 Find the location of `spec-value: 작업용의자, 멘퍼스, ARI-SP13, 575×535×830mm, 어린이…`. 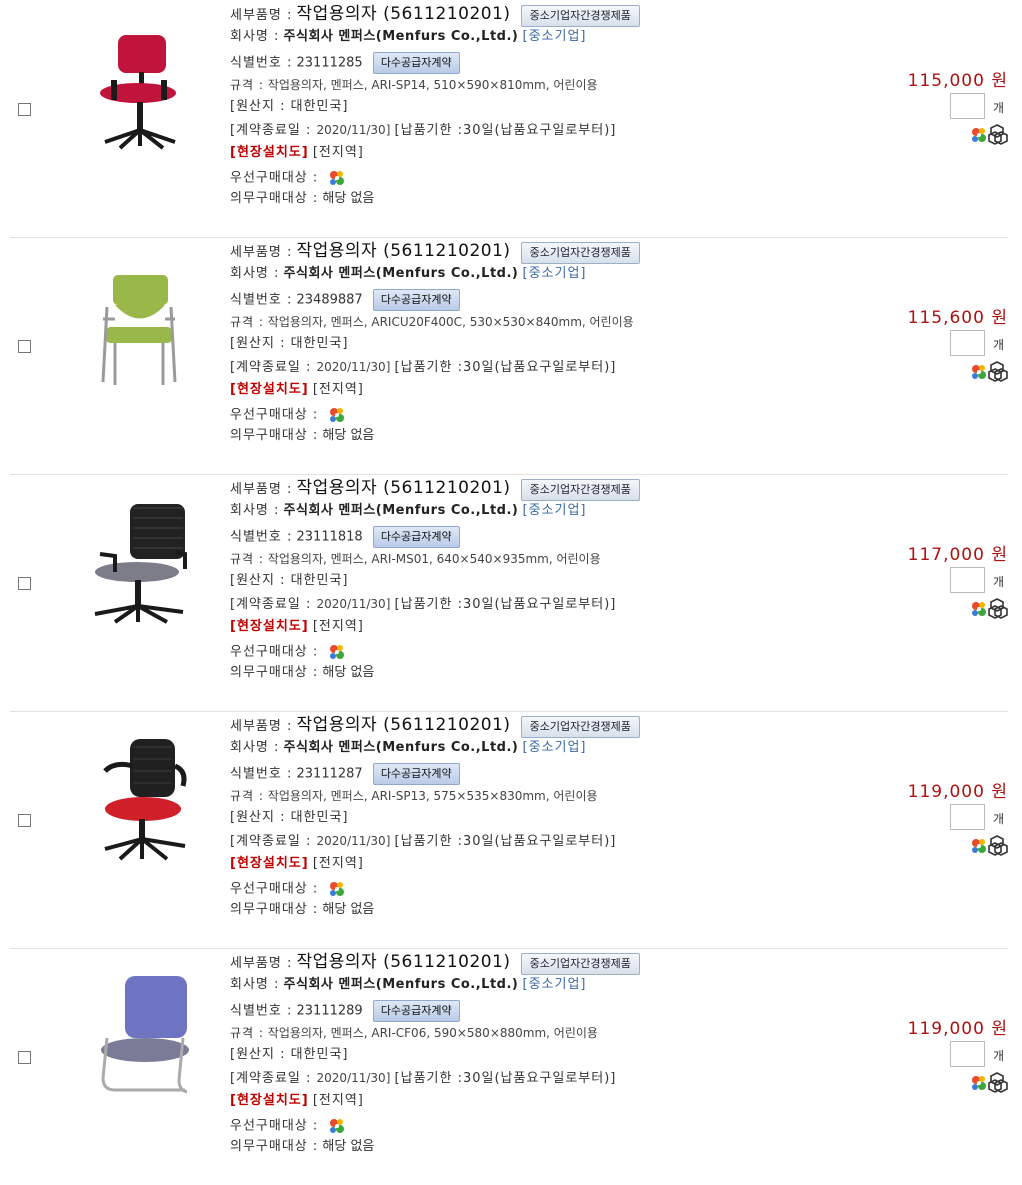

spec-value: 작업용의자, 멘퍼스, ARI-SP13, 575×535×830mm, 어린이… is located at coordinates (432, 796).